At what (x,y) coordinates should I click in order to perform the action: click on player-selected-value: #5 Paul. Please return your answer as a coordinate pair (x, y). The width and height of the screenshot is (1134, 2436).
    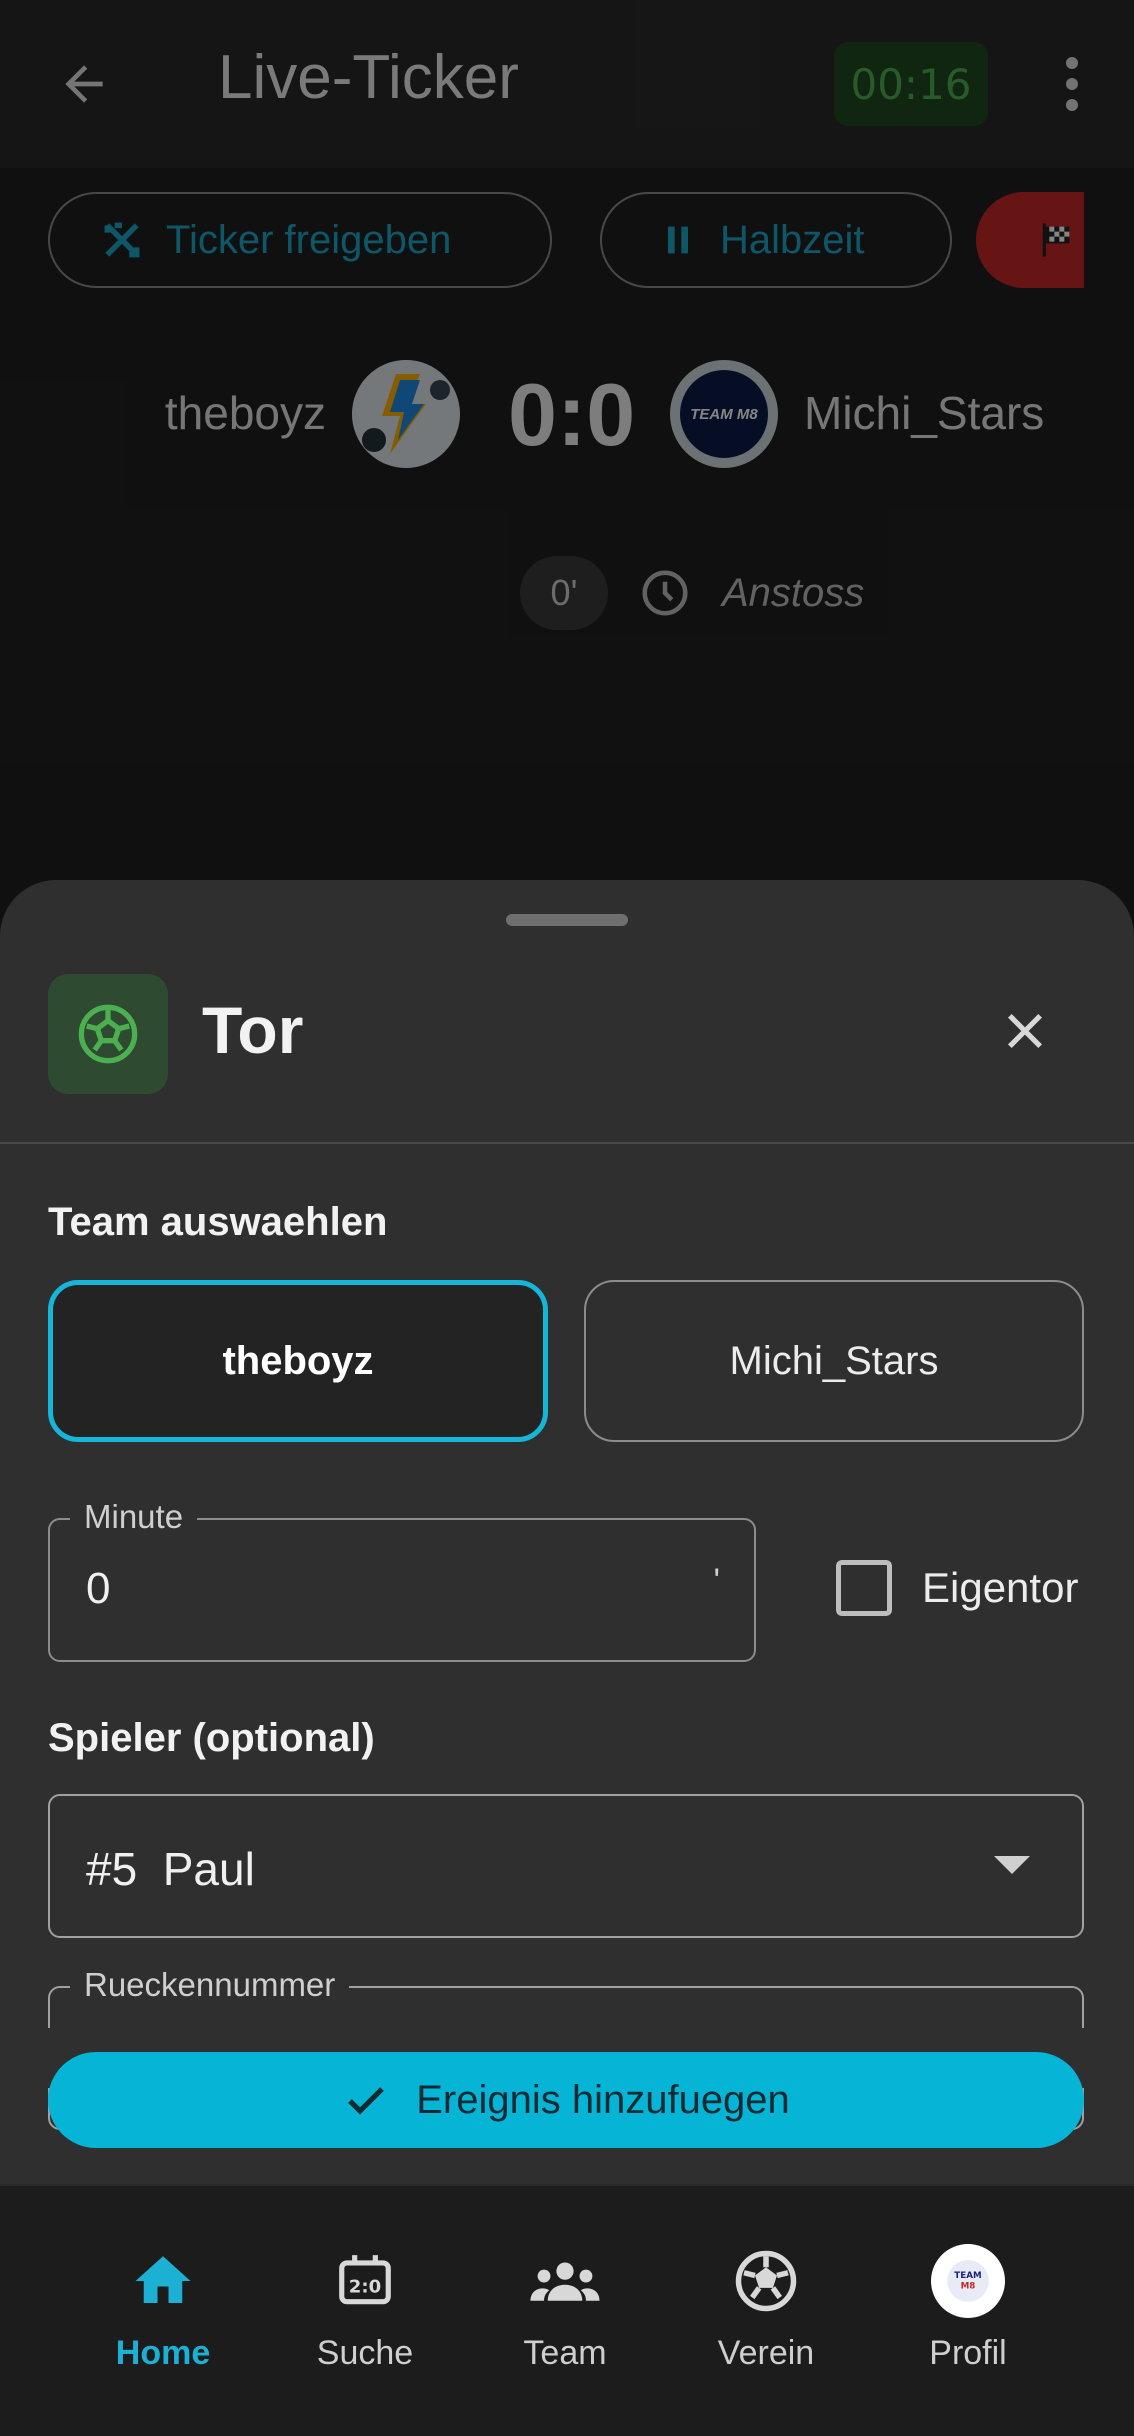
    Looking at the image, I should click on (170, 1869).